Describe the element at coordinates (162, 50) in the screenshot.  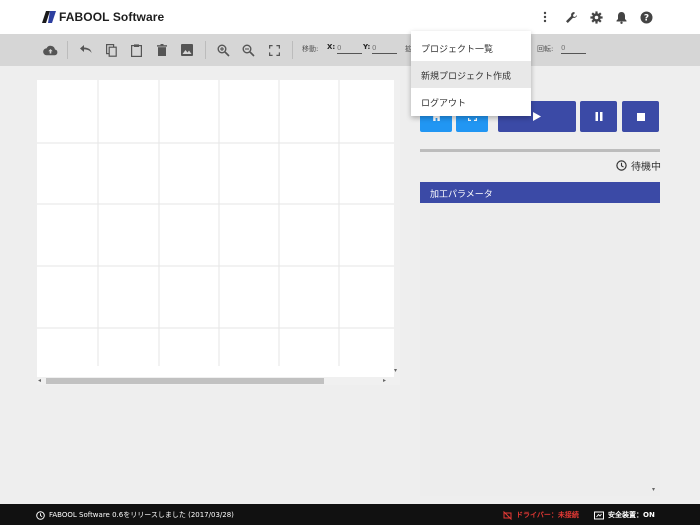
I see `delete-icon` at that location.